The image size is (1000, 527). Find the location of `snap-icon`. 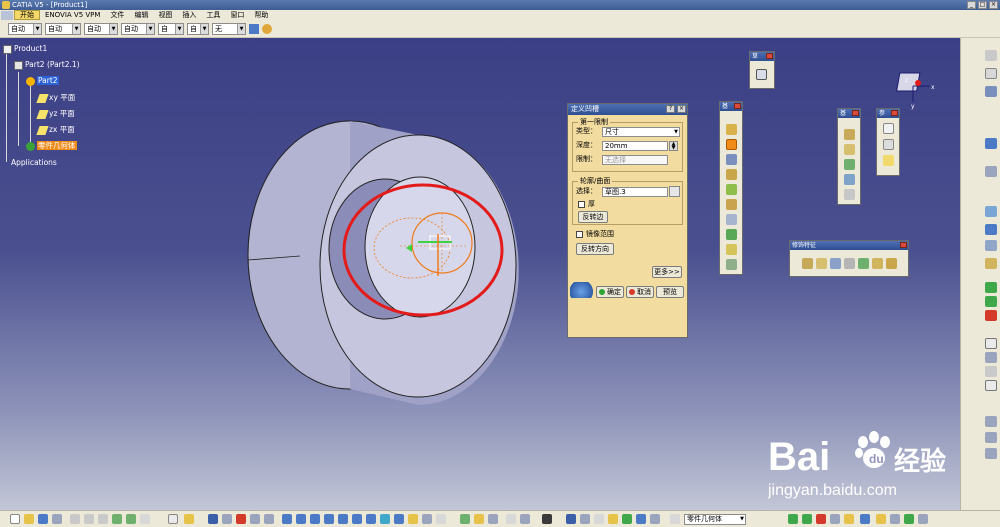

snap-icon is located at coordinates (241, 519).